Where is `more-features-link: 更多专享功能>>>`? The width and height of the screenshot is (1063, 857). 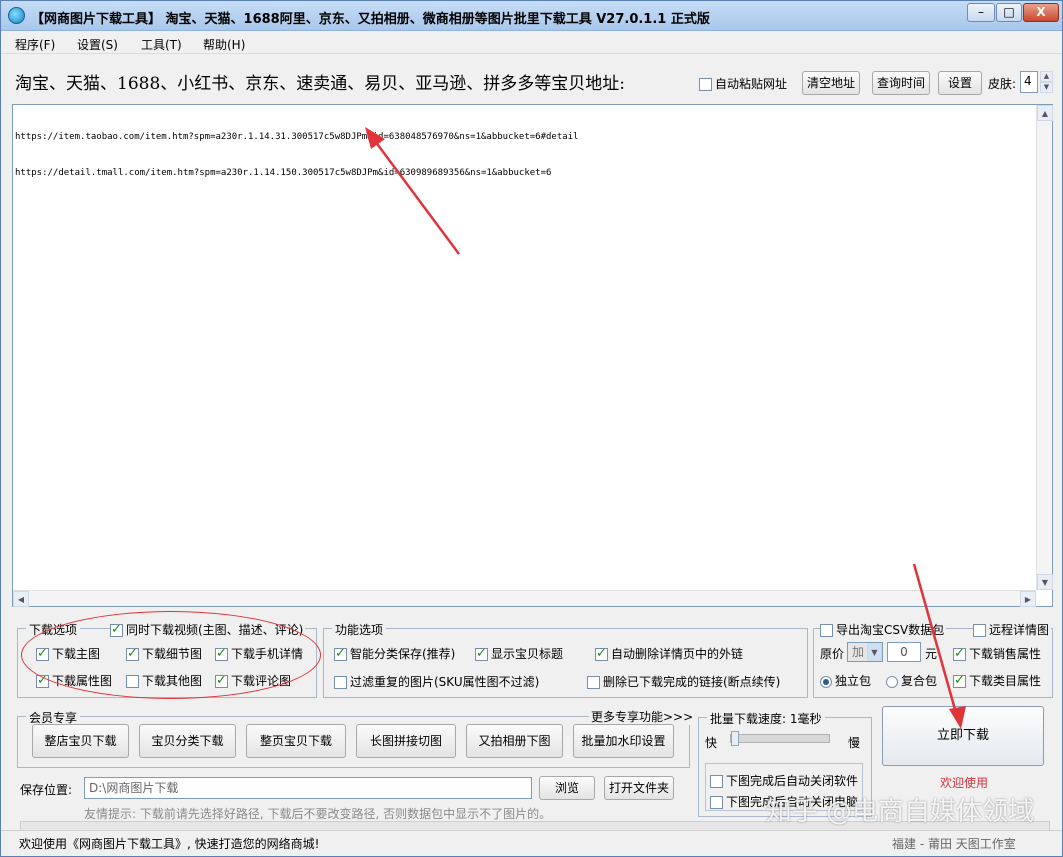
more-features-link: 更多专享功能>>> is located at coordinates (642, 716).